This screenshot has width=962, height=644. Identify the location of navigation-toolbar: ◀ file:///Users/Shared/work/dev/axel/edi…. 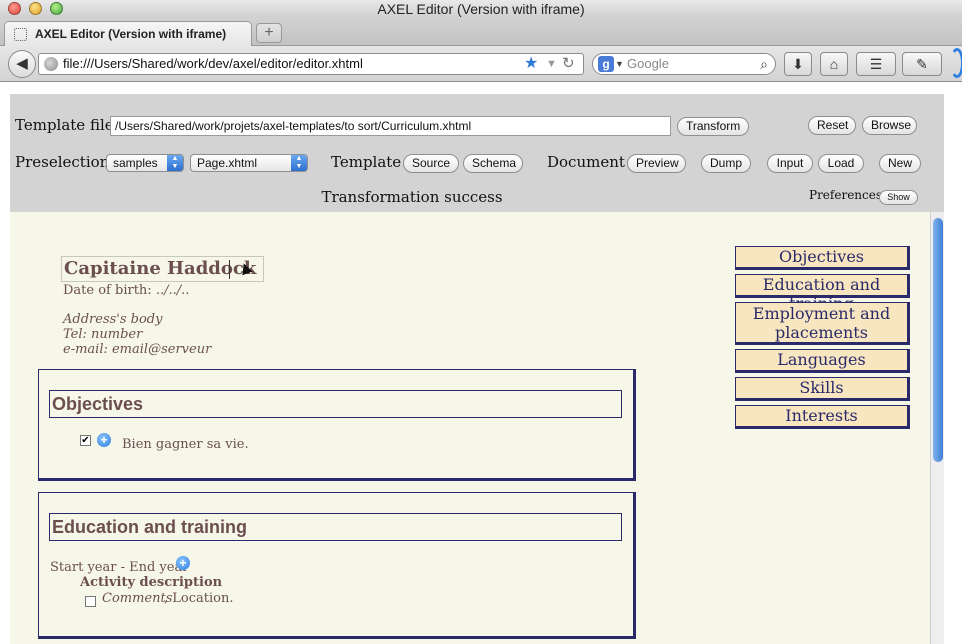
(481, 64).